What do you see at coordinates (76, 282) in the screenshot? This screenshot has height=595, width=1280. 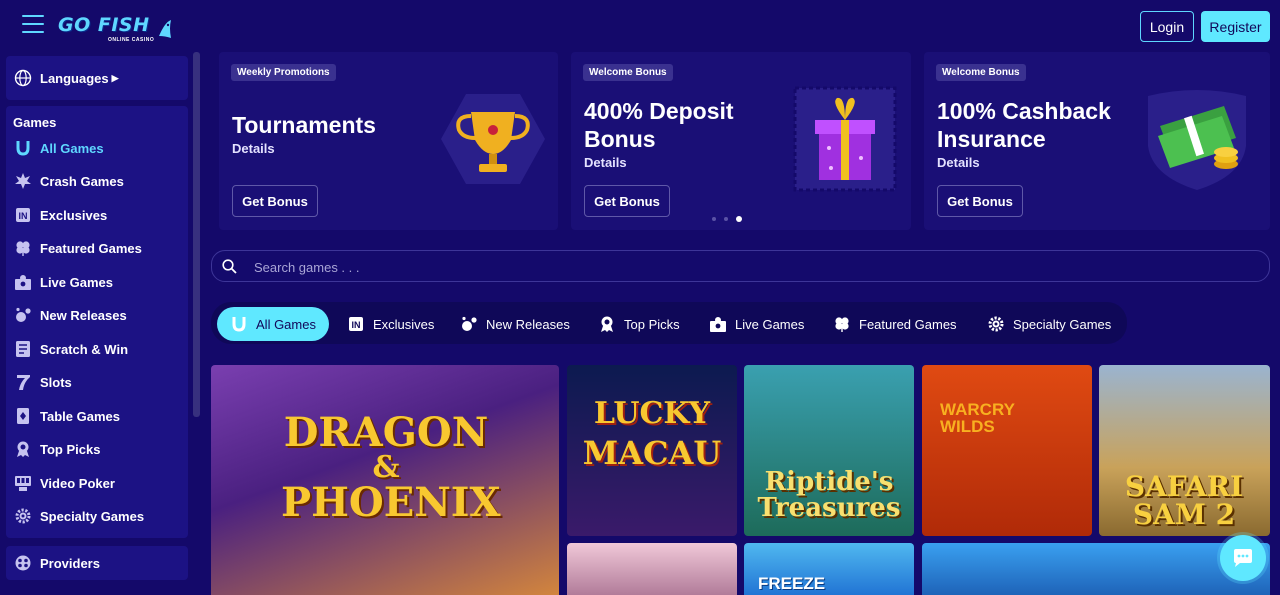 I see `sidebar-item-label: Live Games` at bounding box center [76, 282].